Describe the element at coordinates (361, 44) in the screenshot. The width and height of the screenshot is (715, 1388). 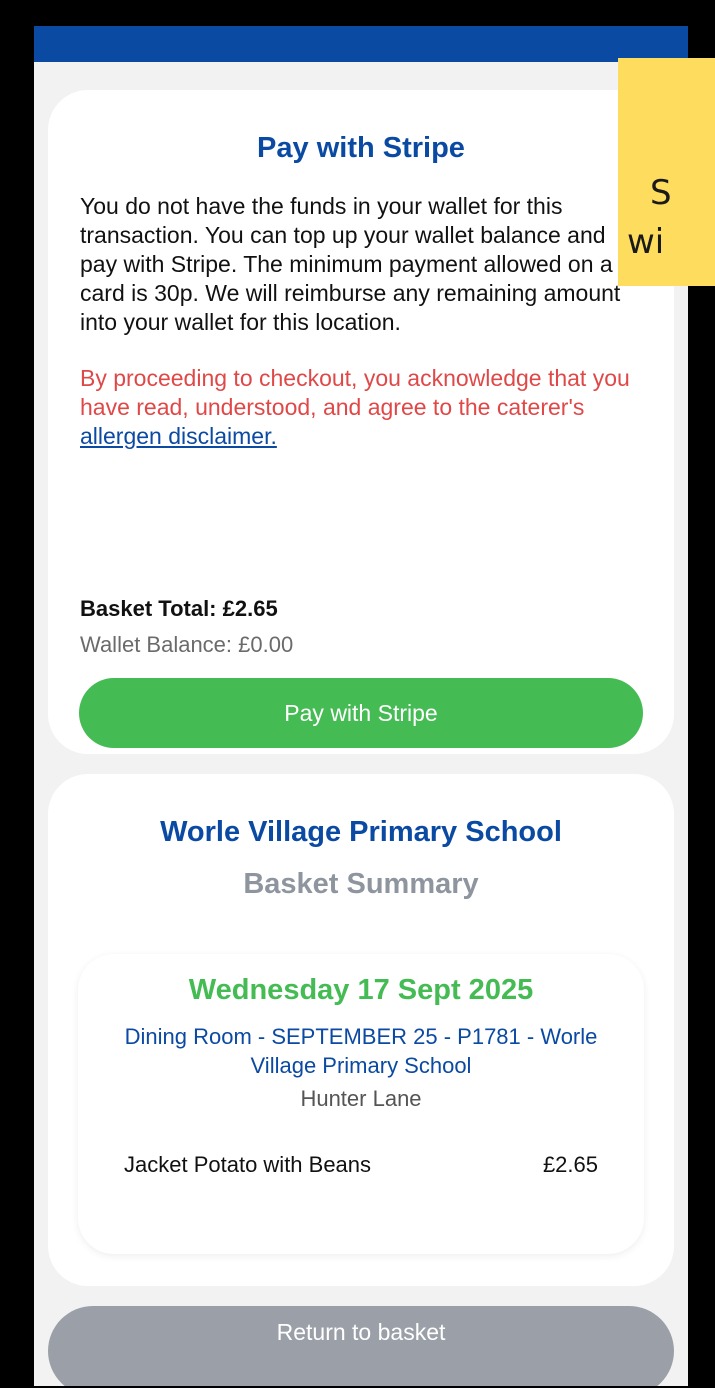
I see `top-bar` at that location.